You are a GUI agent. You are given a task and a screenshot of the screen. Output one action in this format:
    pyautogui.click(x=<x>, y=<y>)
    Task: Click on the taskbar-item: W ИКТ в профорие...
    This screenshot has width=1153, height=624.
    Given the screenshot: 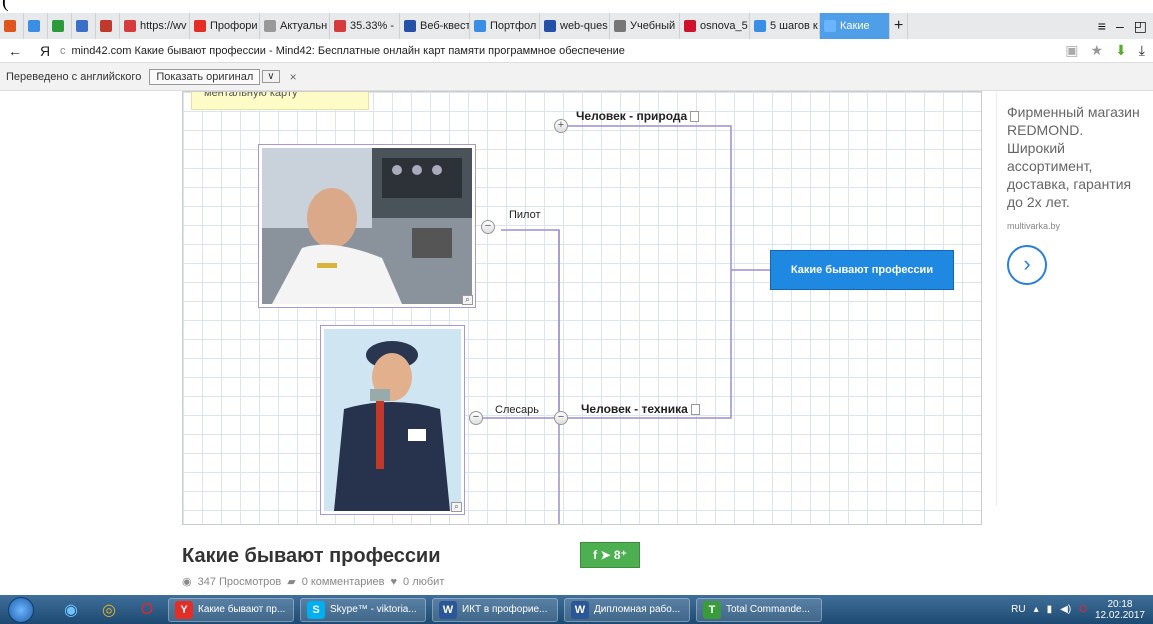 What is the action you would take?
    pyautogui.click(x=495, y=609)
    